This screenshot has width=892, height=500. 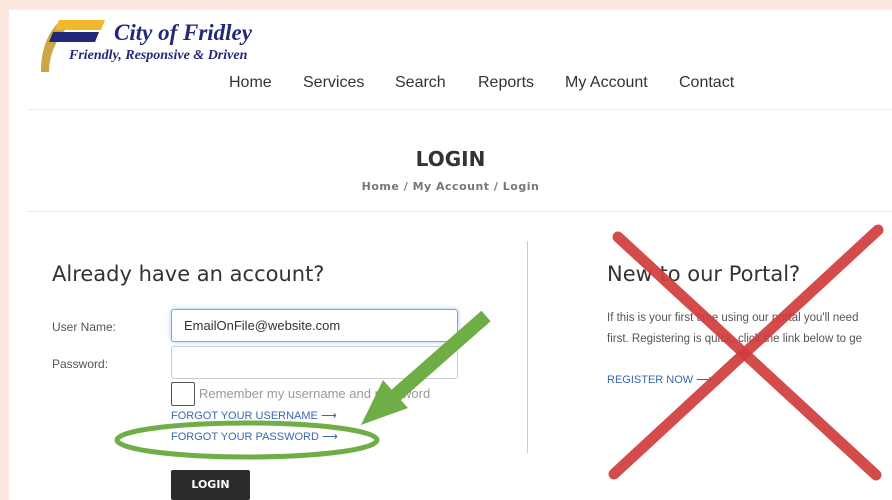 What do you see at coordinates (315, 393) in the screenshot?
I see `remember-label: Remember my username and password` at bounding box center [315, 393].